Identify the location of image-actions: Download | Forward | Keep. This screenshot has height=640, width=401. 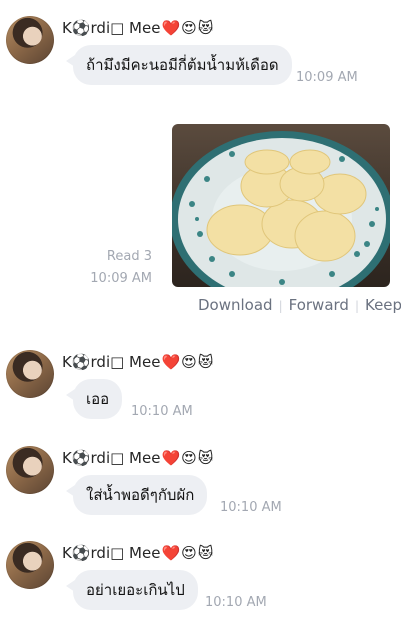
(299, 305).